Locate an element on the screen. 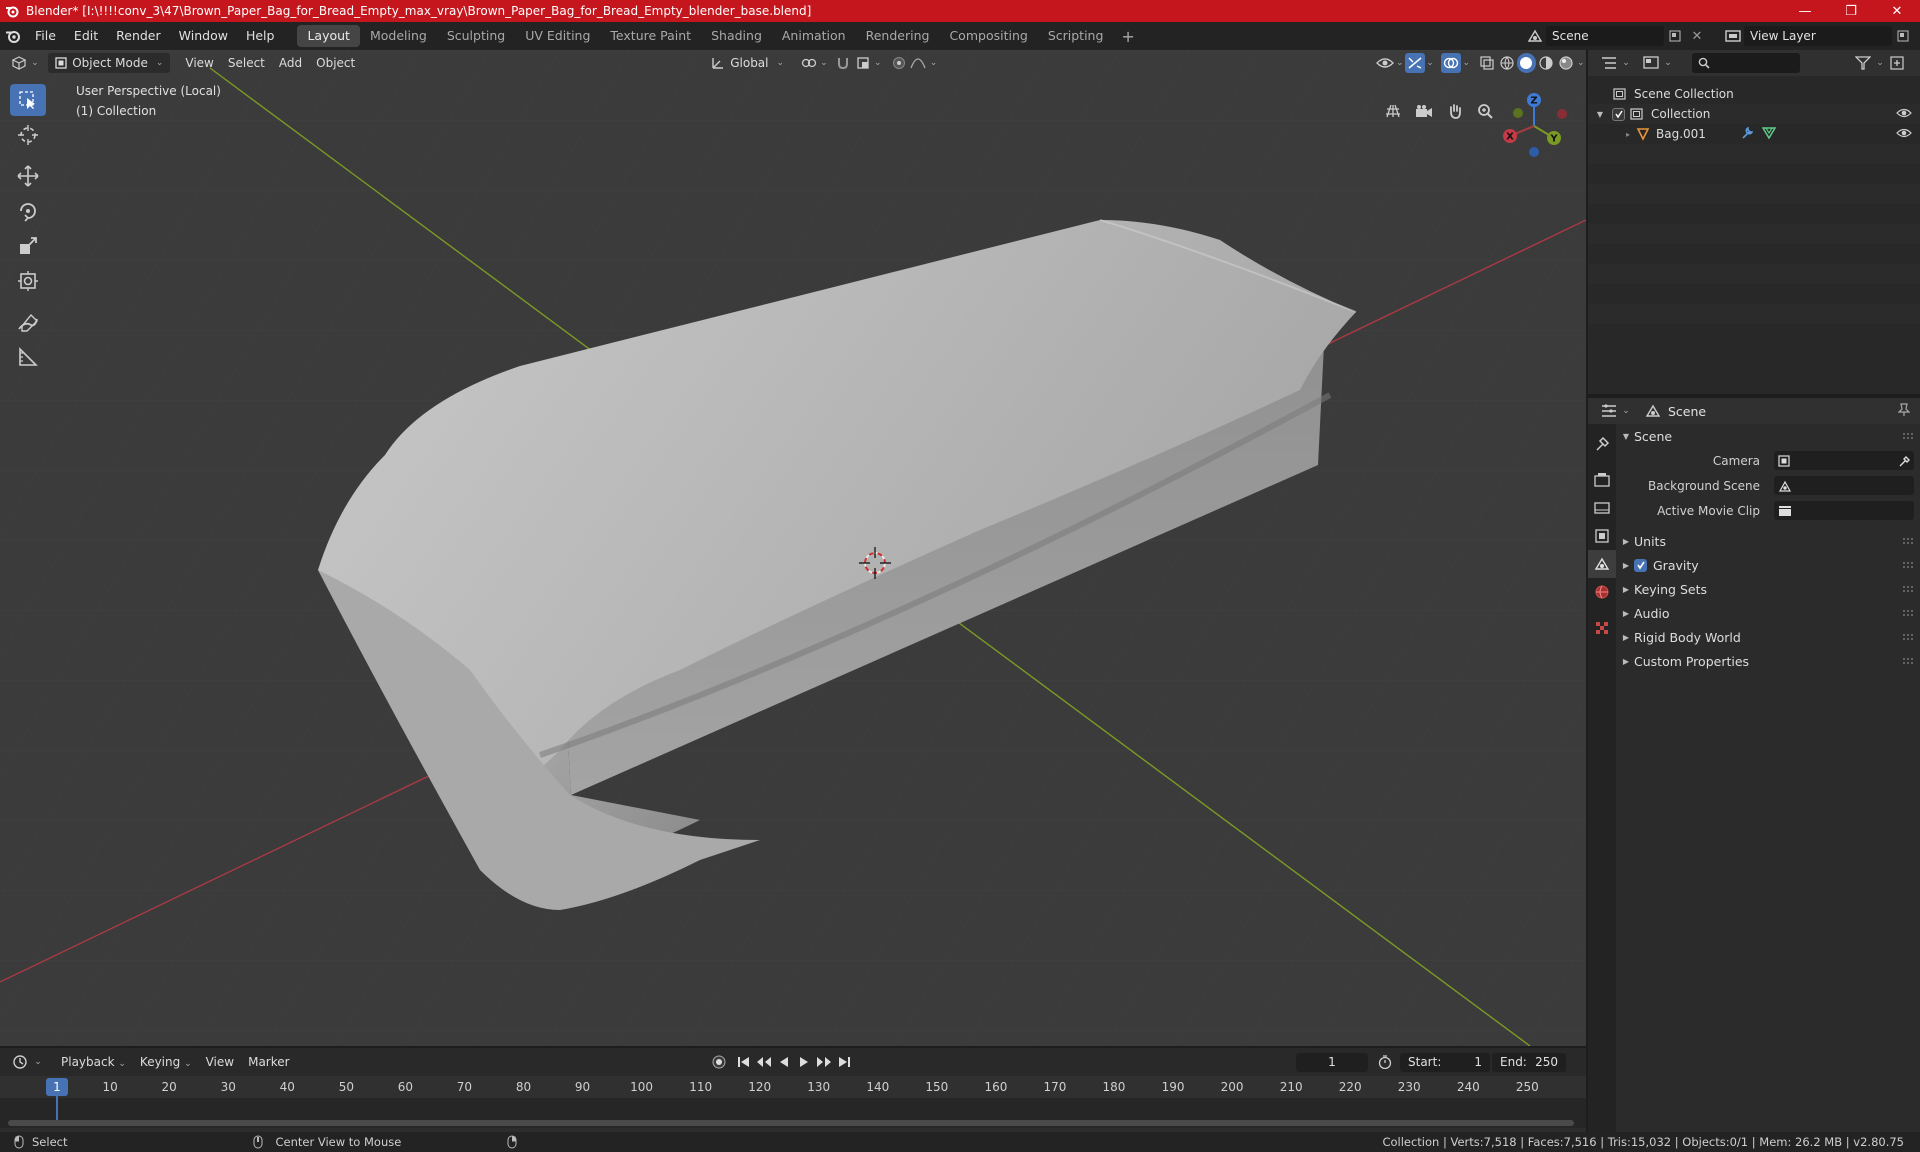  keying-sets-panel-header: ▶ Keying Sets is located at coordinates (1769, 589).